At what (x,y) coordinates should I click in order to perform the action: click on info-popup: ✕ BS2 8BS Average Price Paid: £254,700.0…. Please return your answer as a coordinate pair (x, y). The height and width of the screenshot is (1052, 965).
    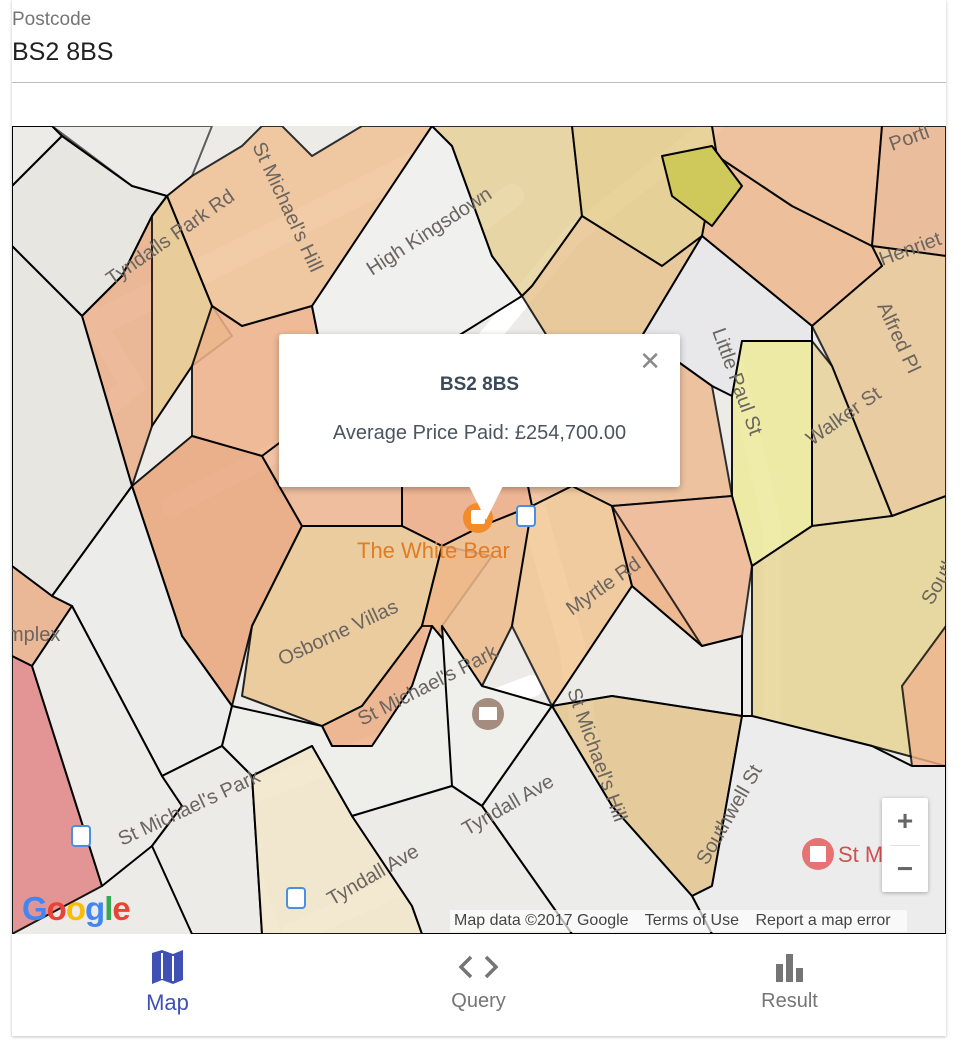
    Looking at the image, I should click on (479, 427).